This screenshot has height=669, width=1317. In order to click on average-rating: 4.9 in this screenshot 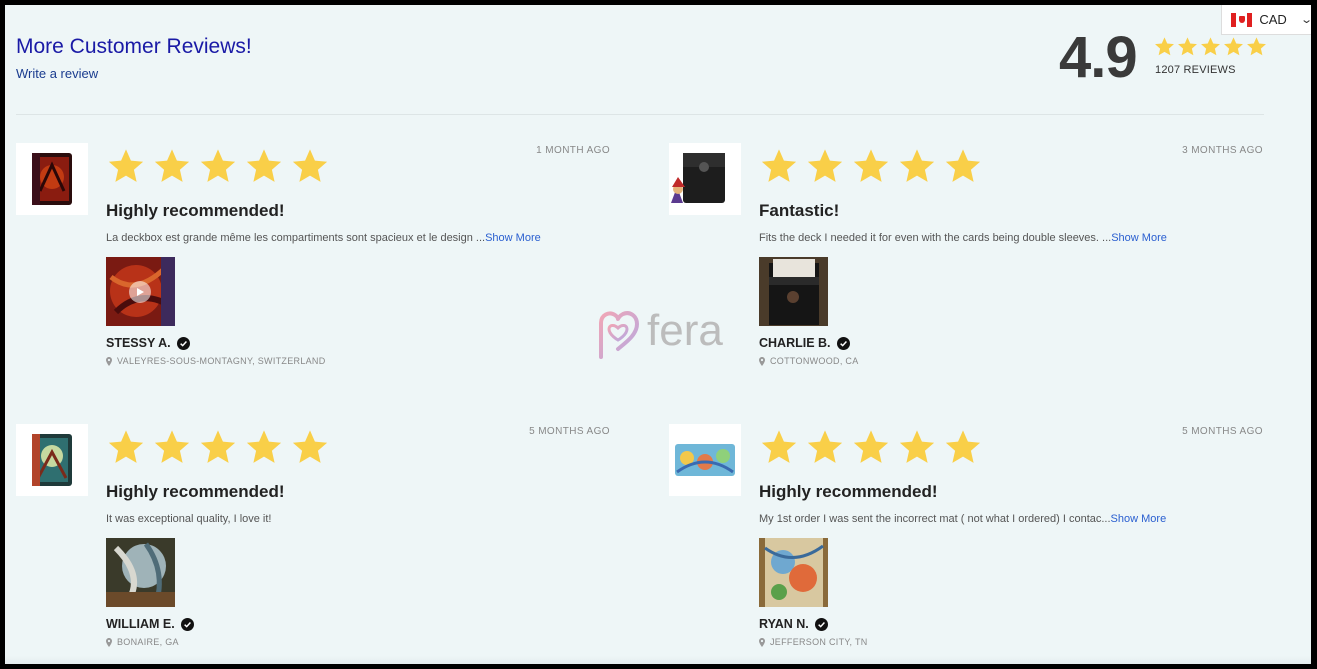, I will do `click(1098, 57)`.